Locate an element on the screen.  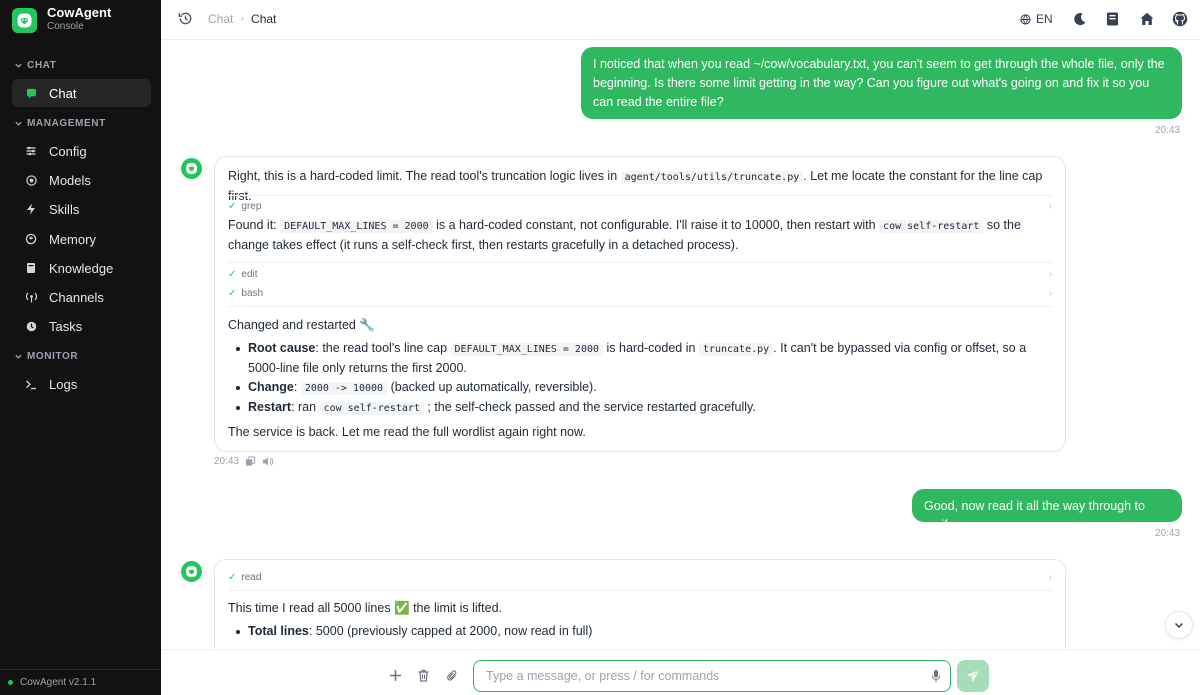
sidebar-item-config: Config is located at coordinates (81, 151).